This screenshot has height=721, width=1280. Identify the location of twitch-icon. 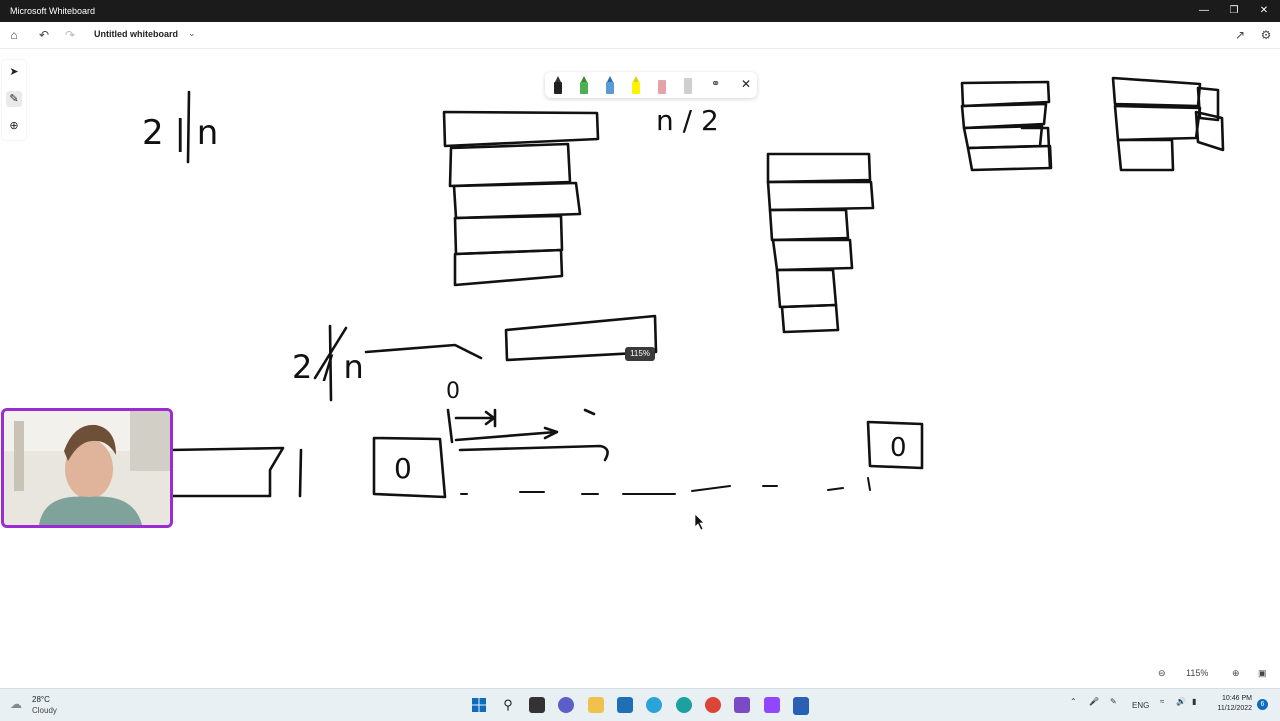
(772, 705).